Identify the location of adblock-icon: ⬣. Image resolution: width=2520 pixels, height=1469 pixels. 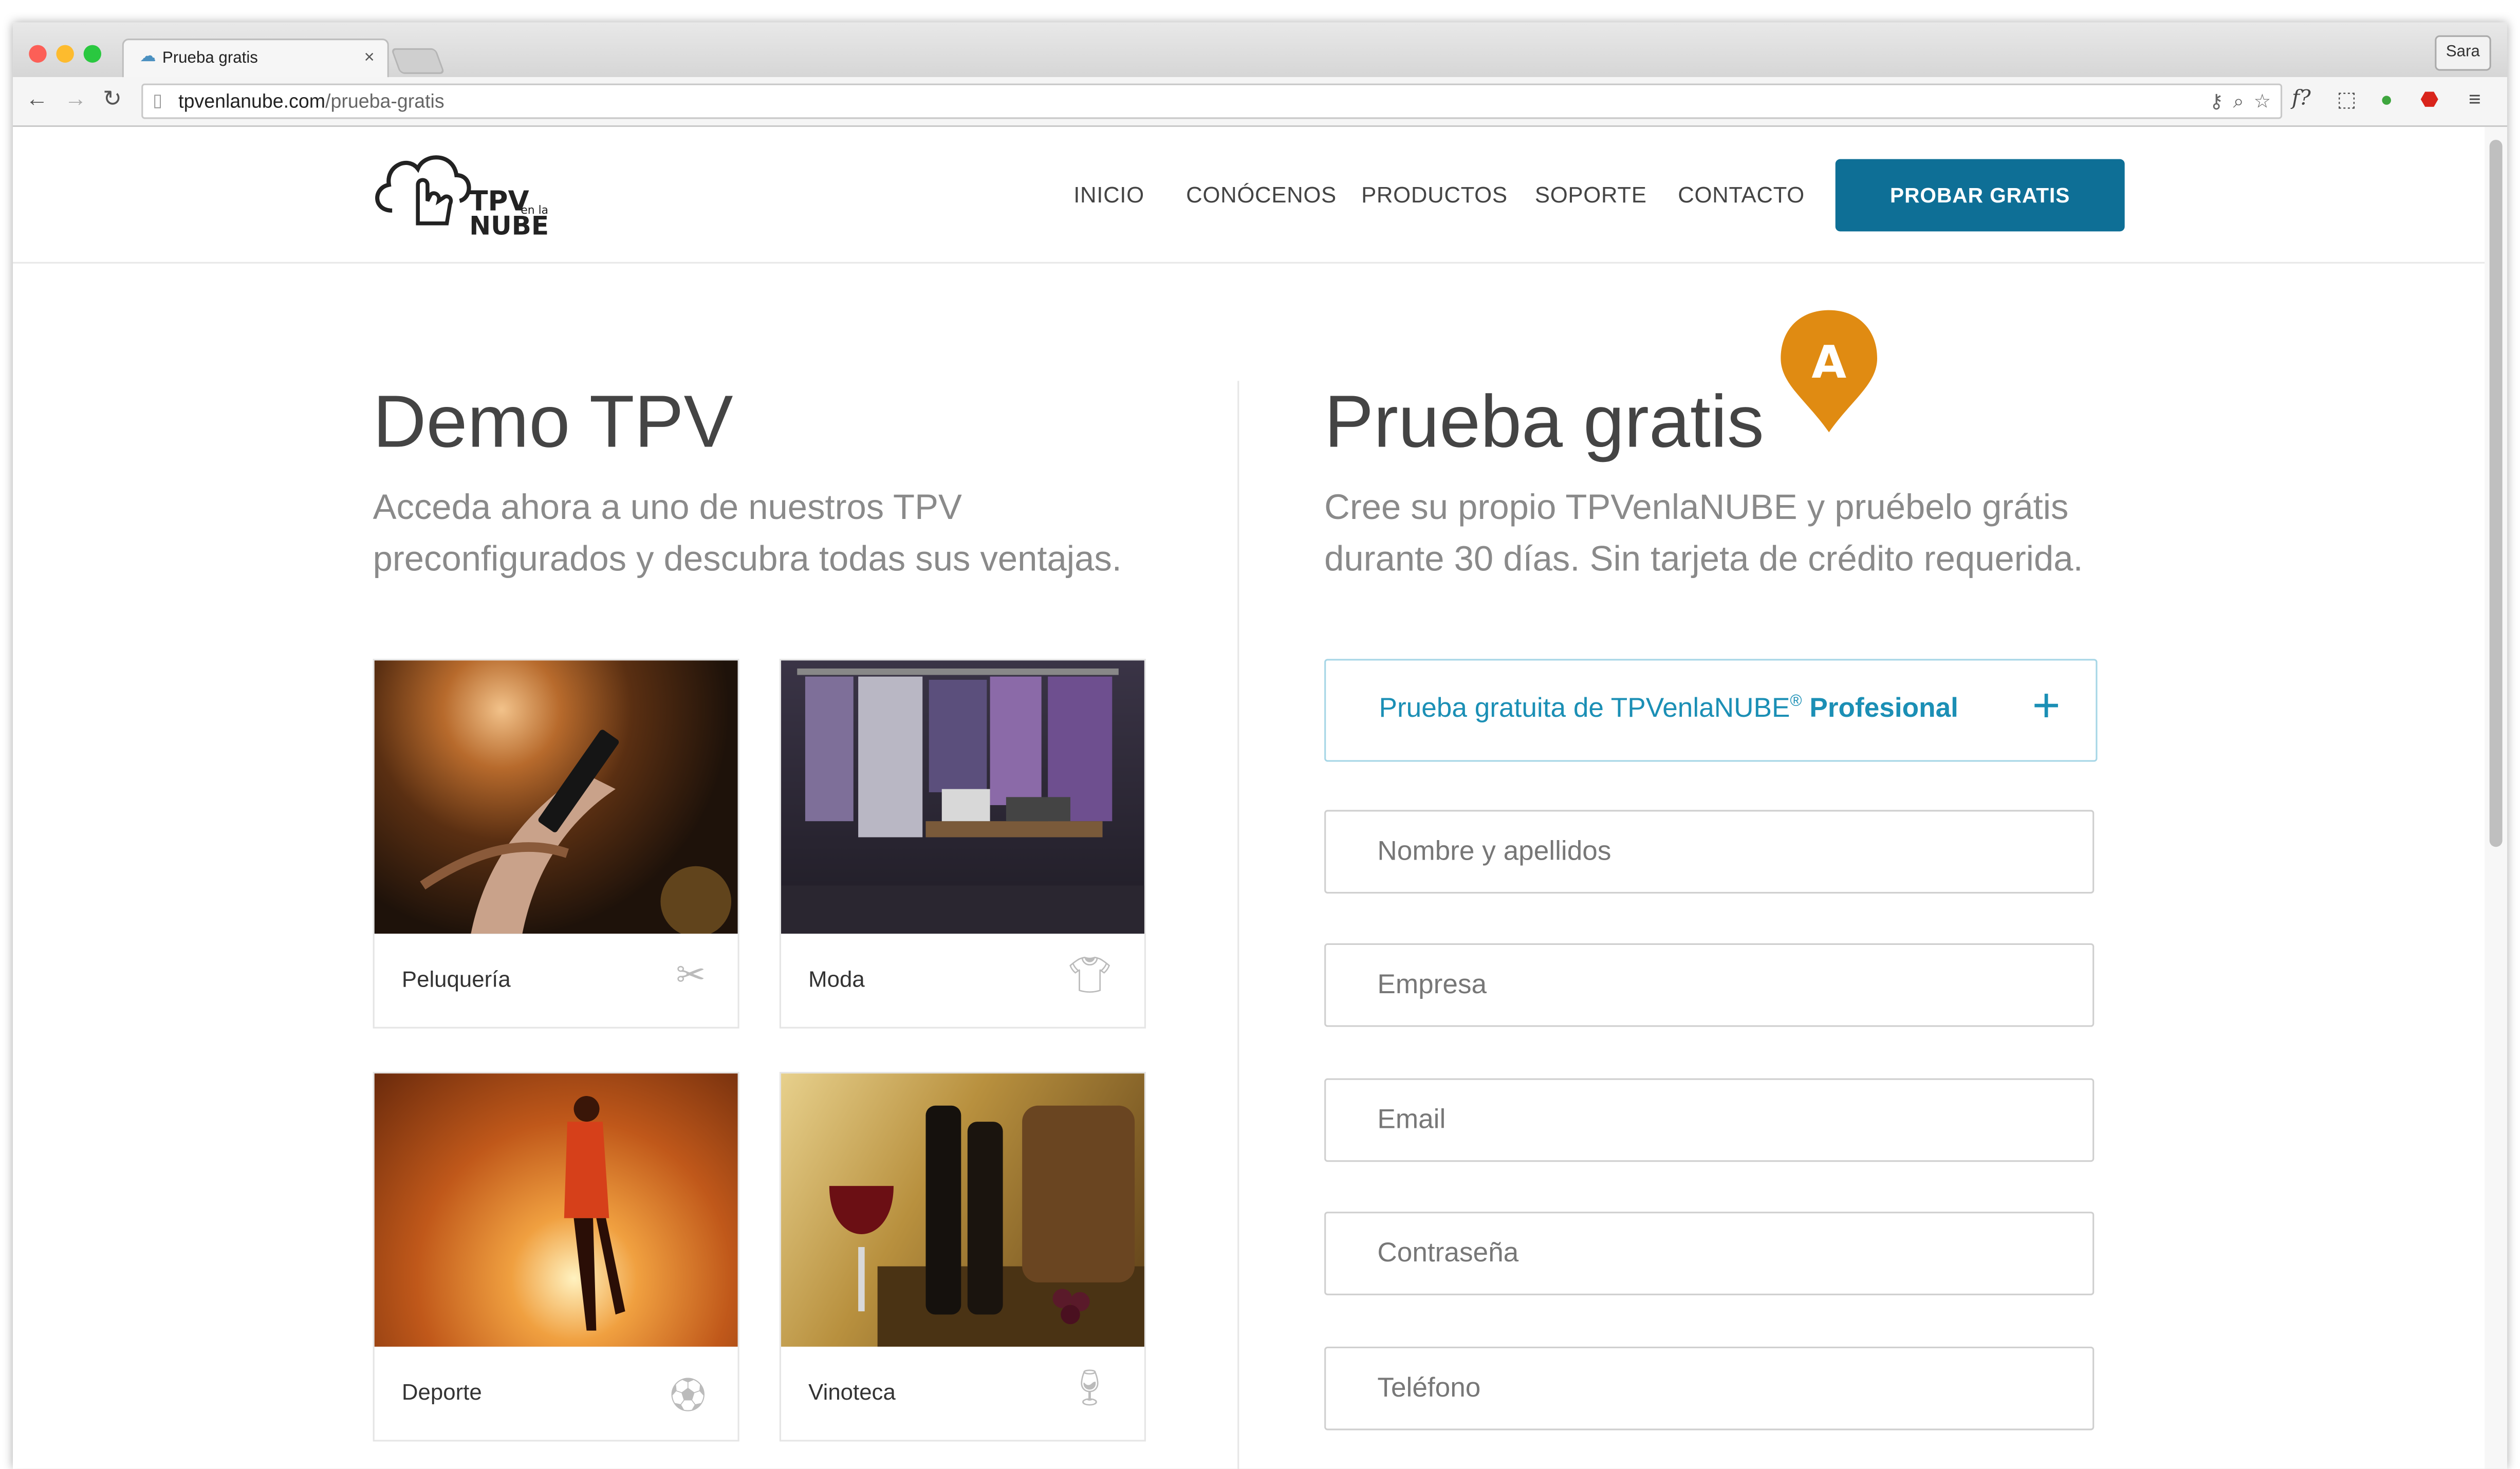
(2429, 100).